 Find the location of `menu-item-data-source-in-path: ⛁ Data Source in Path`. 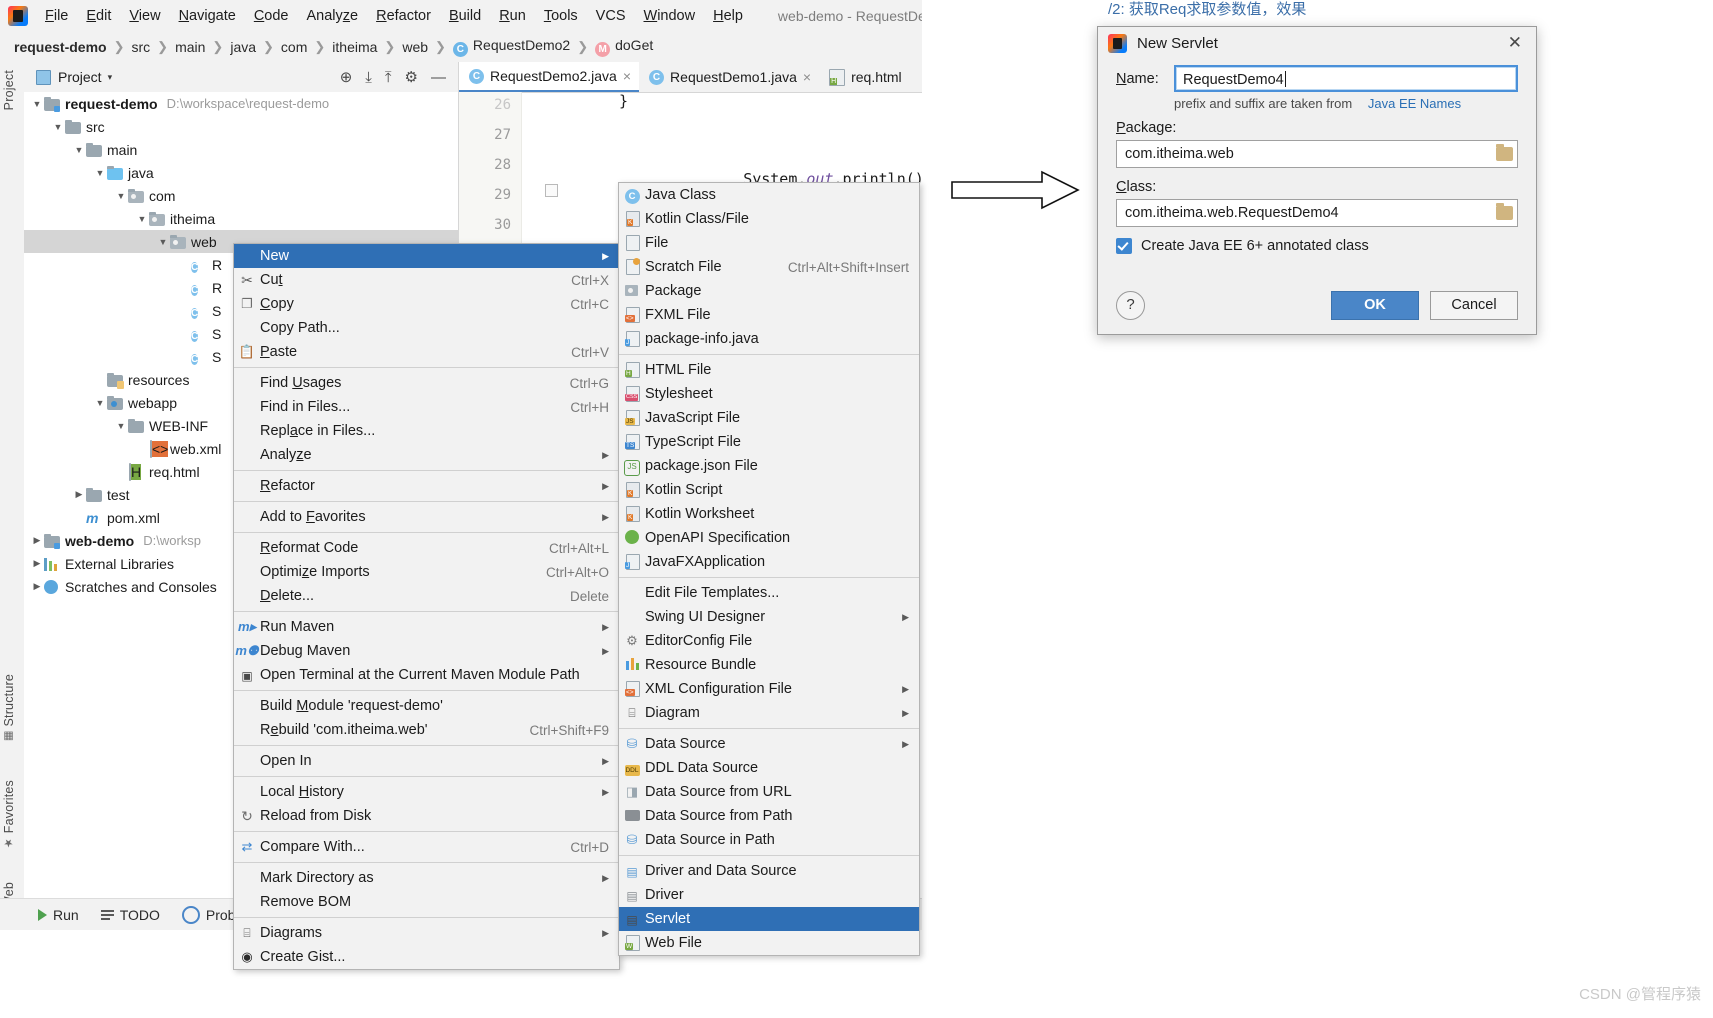

menu-item-data-source-in-path: ⛁ Data Source in Path is located at coordinates (769, 840).